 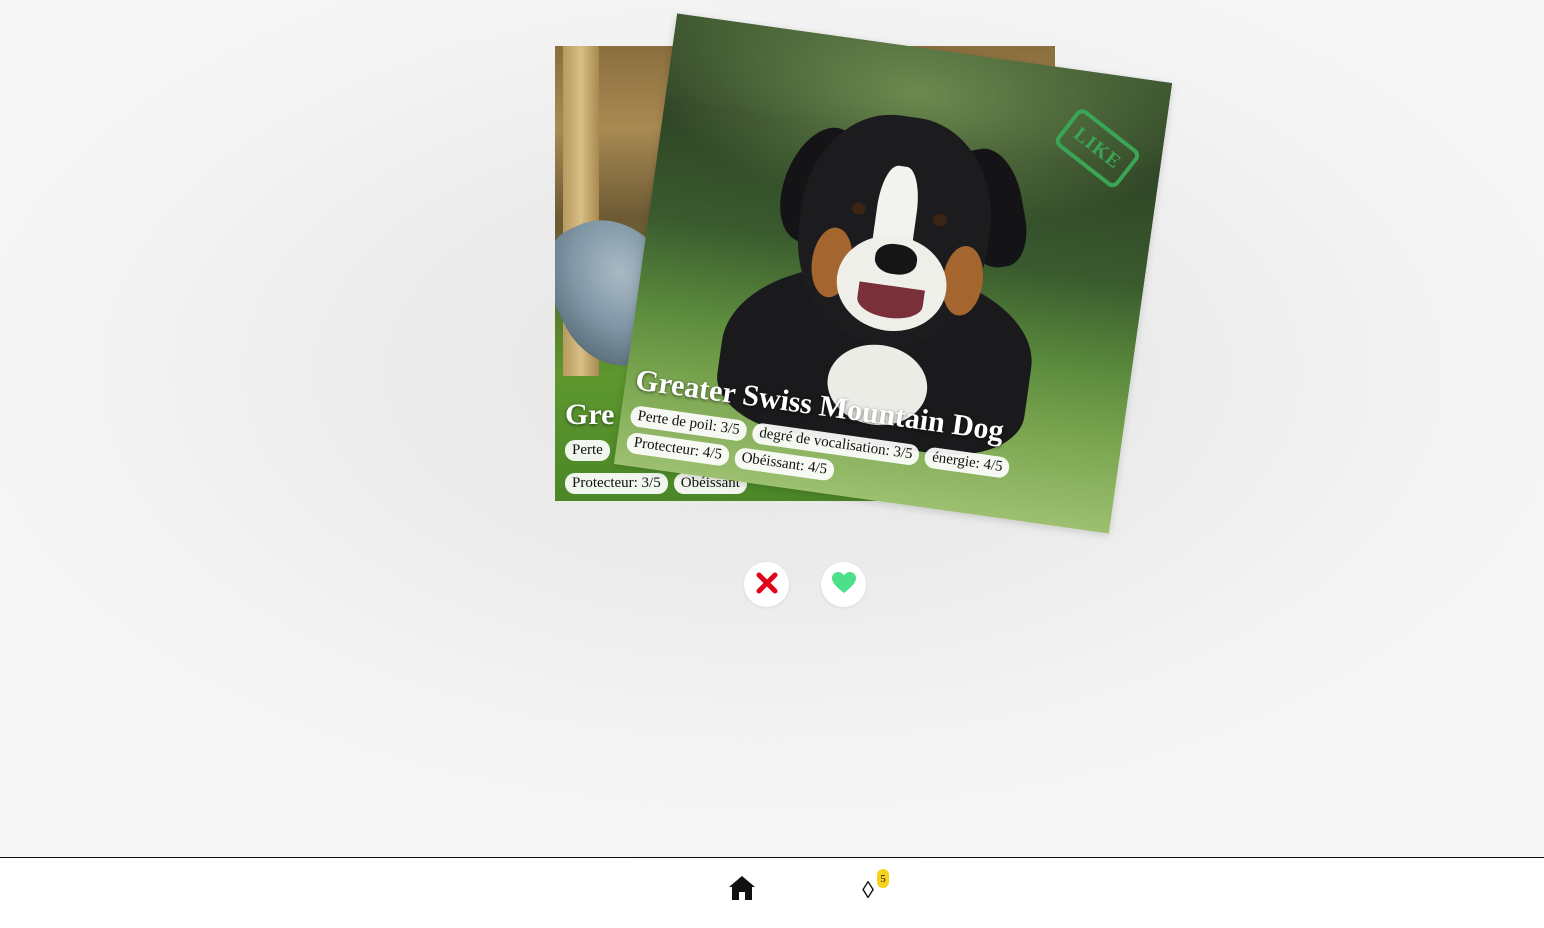 I want to click on dislike-button, so click(x=766, y=584).